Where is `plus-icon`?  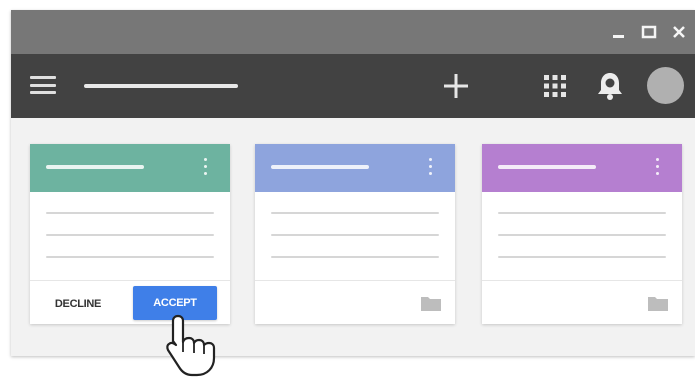 plus-icon is located at coordinates (456, 86).